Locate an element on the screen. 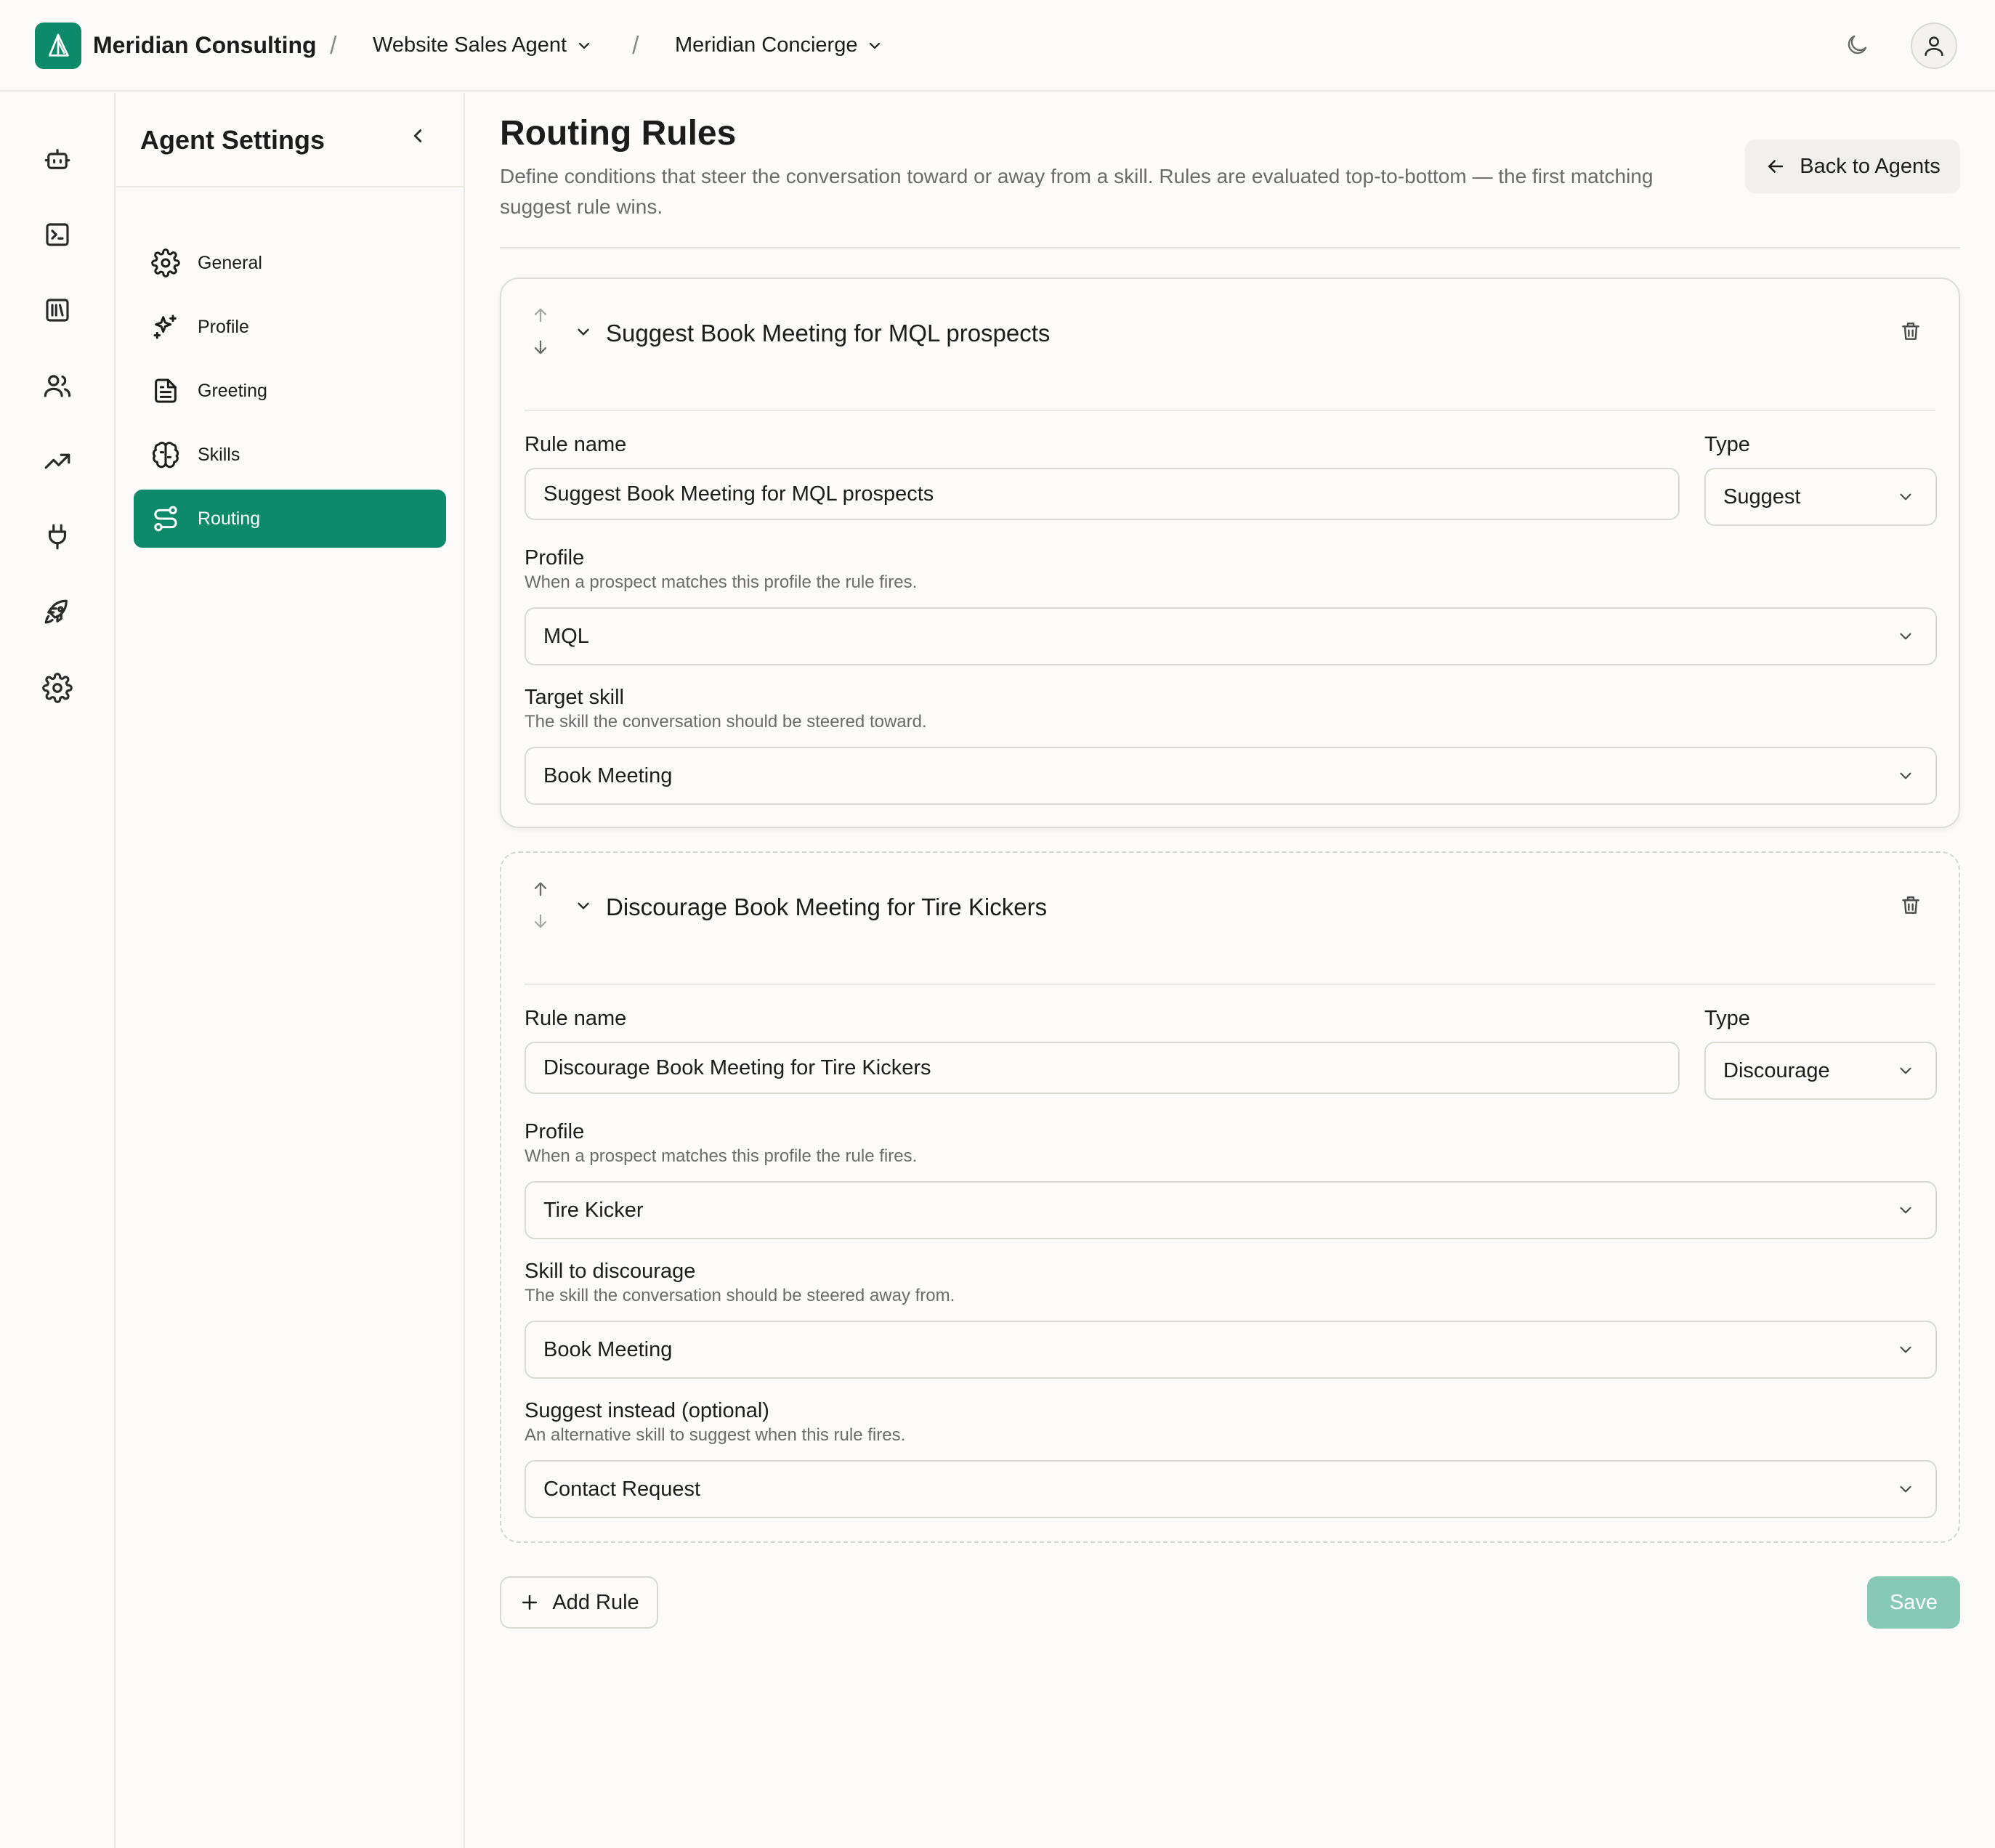 The image size is (1995, 1848). document-icon is located at coordinates (165, 390).